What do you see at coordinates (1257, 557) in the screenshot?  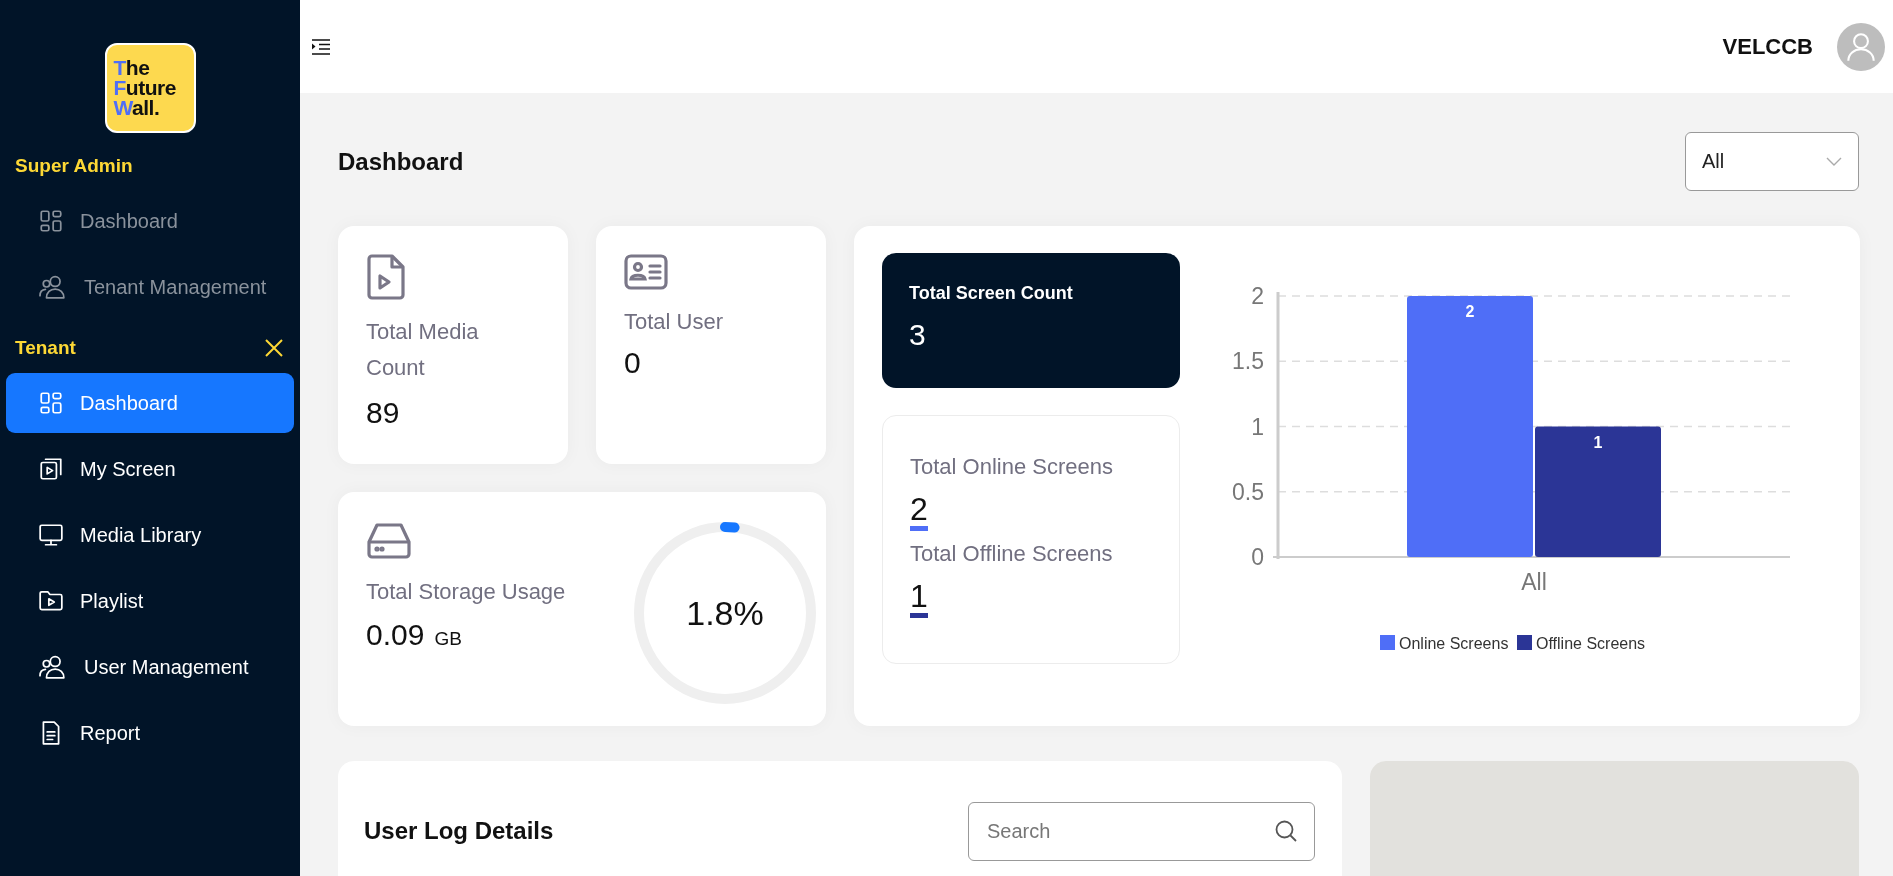 I see `axis-tick-label: 0` at bounding box center [1257, 557].